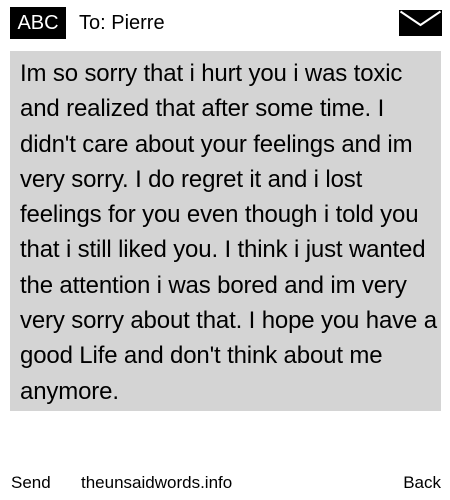 Image resolution: width=450 pixels, height=500 pixels. What do you see at coordinates (422, 483) in the screenshot?
I see `back-button: Back` at bounding box center [422, 483].